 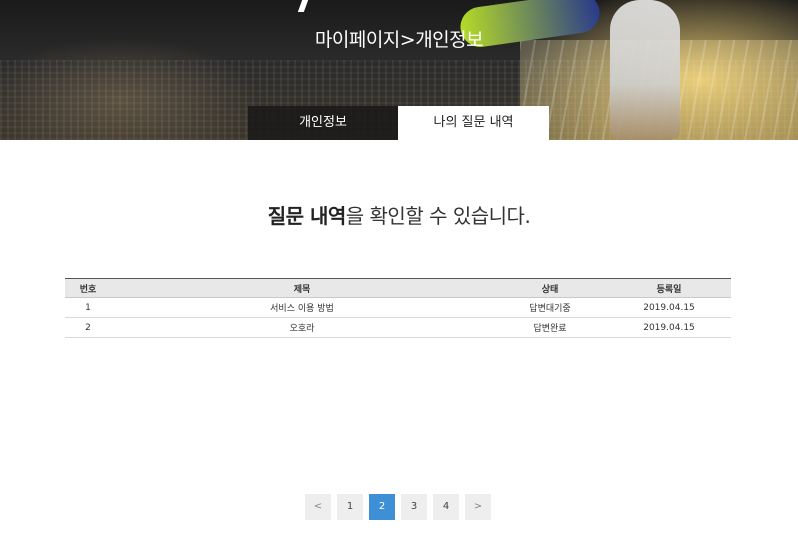 I want to click on heading-strong: 질문 내역, so click(x=307, y=216).